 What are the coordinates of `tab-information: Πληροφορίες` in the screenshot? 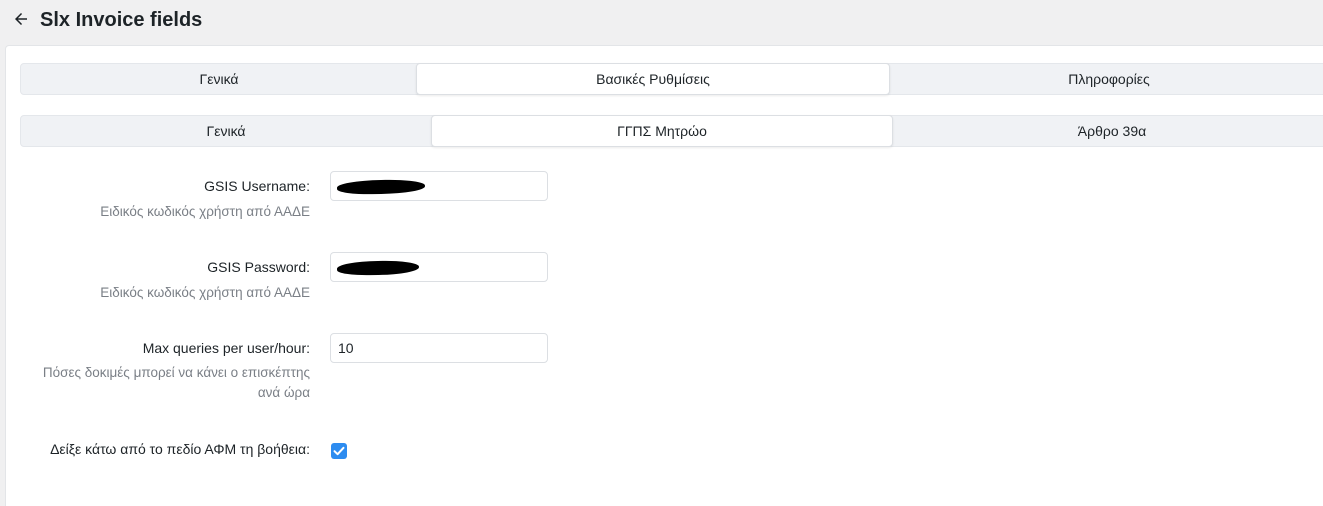 It's located at (1106, 79).